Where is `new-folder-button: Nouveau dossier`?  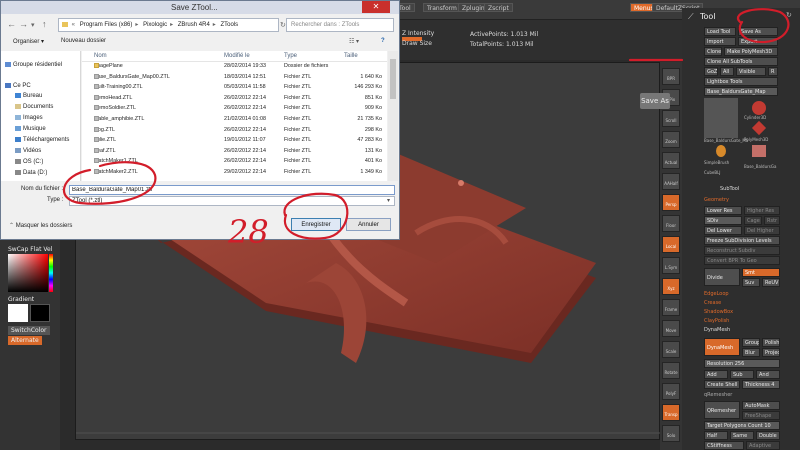 new-folder-button: Nouveau dossier is located at coordinates (83, 41).